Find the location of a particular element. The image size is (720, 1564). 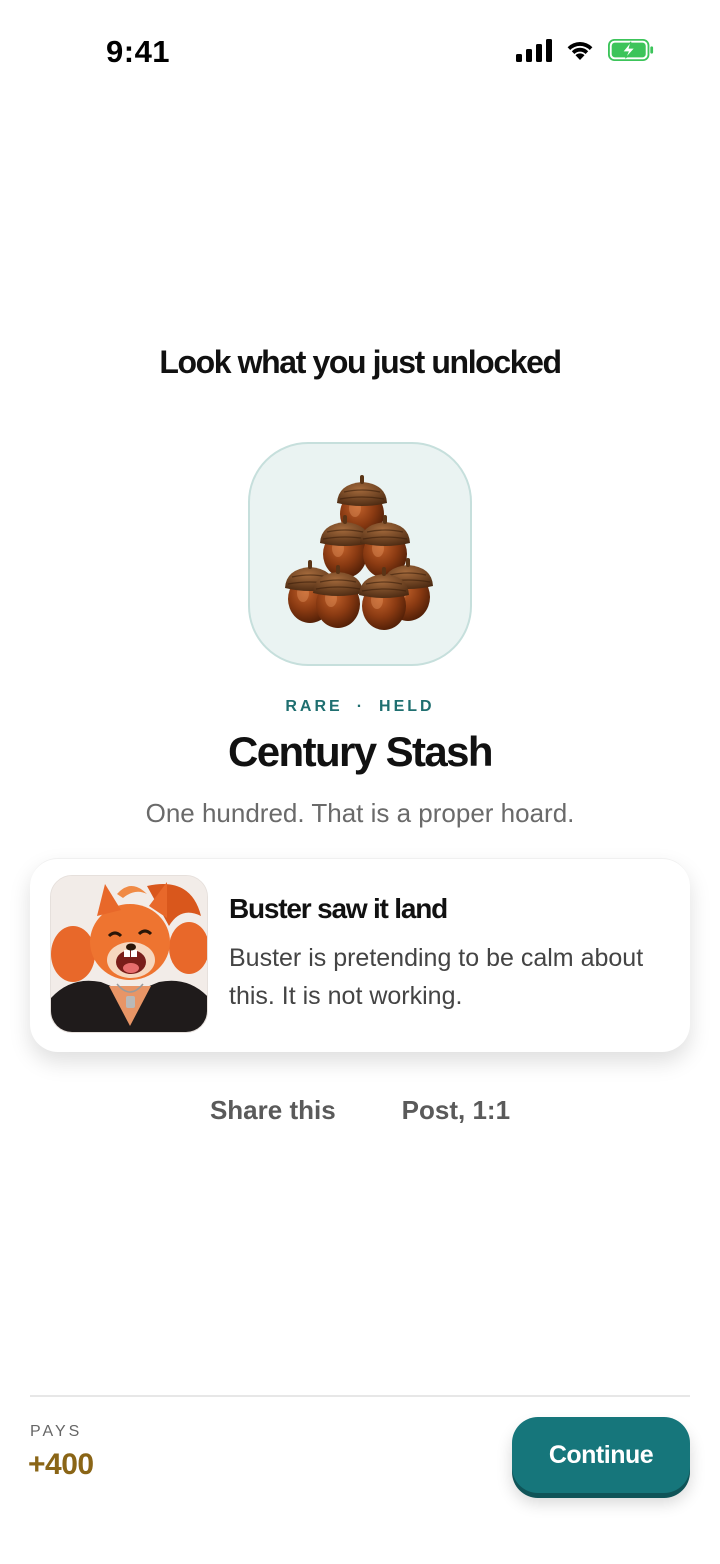

pays-label: PAYS is located at coordinates (56, 1431).